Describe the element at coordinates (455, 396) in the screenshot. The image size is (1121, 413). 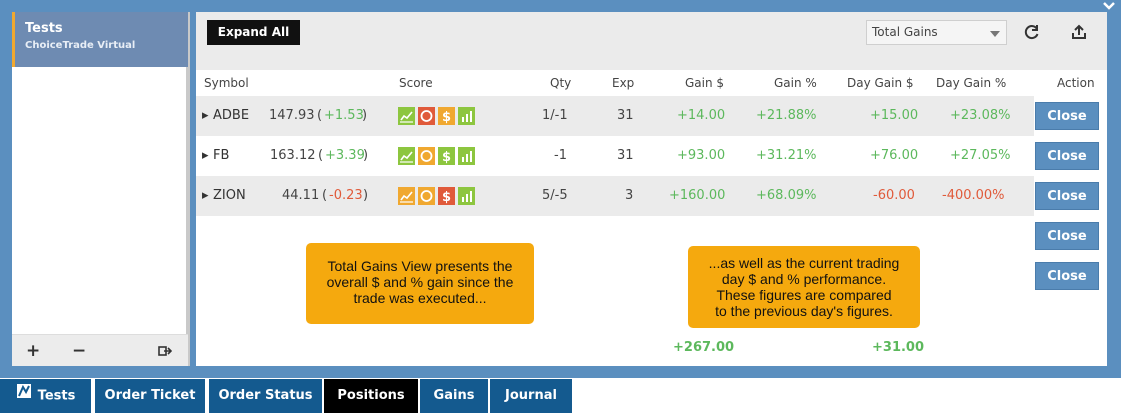
I see `tab-gains: Gains` at that location.